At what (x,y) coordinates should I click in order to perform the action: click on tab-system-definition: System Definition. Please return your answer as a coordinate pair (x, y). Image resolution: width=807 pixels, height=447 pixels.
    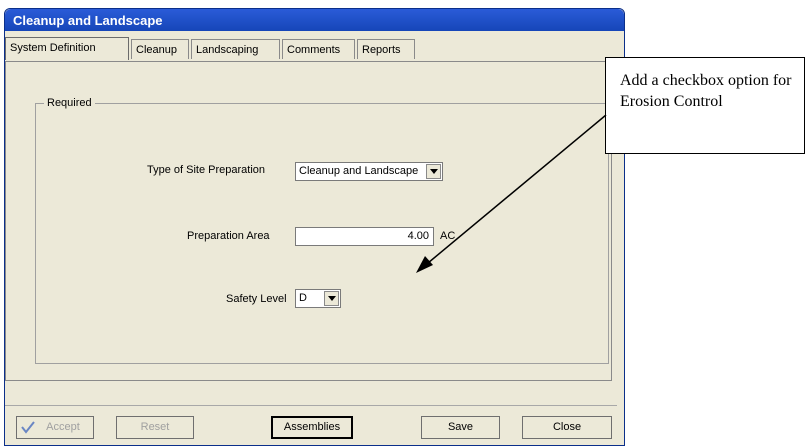
    Looking at the image, I should click on (67, 48).